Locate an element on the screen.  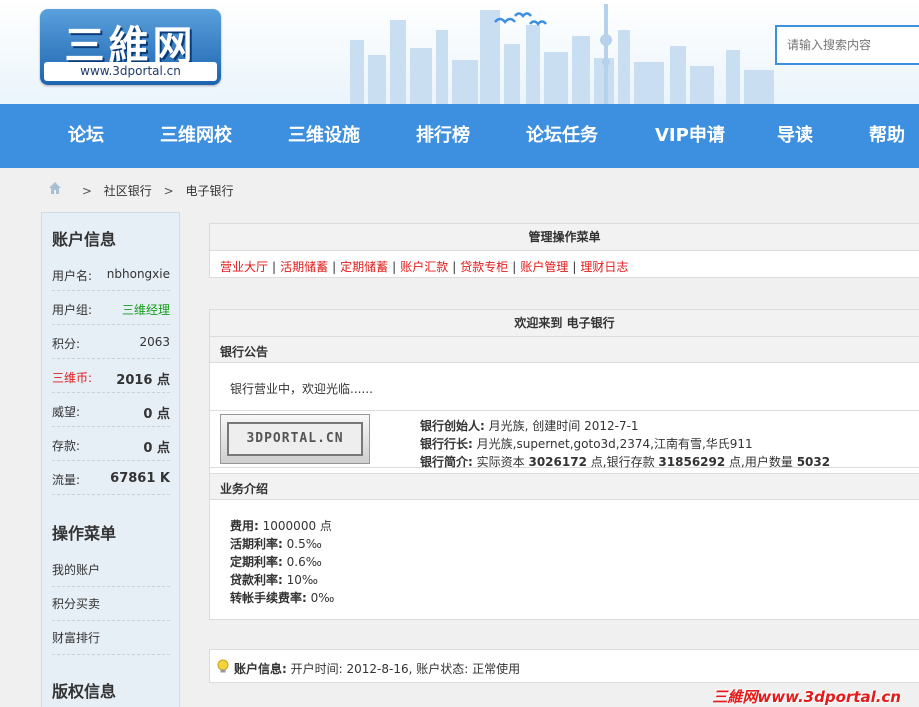
users-value: 5032 is located at coordinates (813, 462).